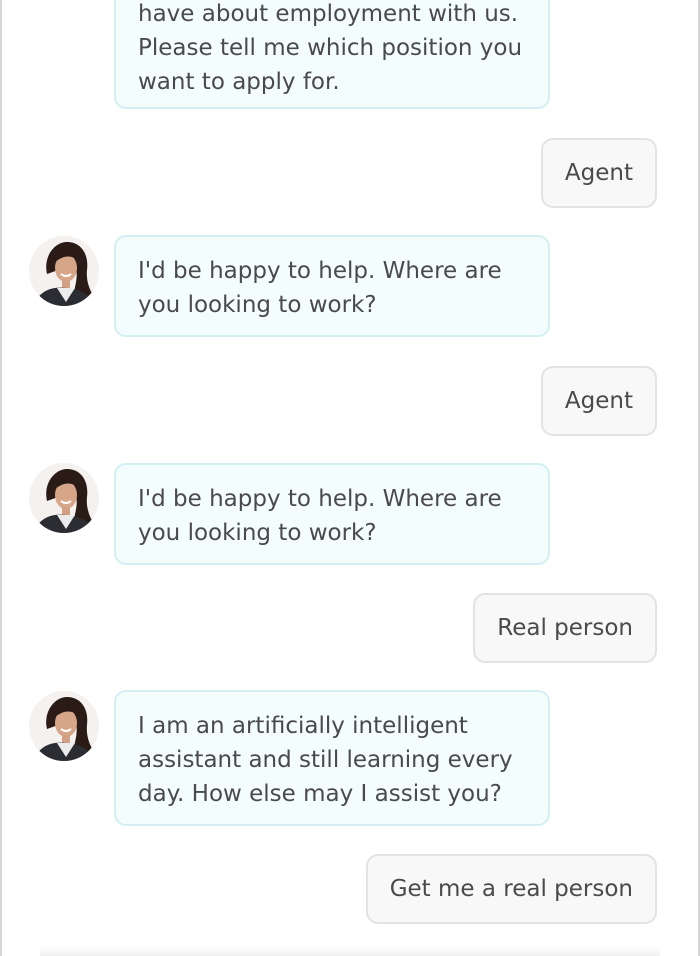  What do you see at coordinates (350, 951) in the screenshot?
I see `composer-edge` at bounding box center [350, 951].